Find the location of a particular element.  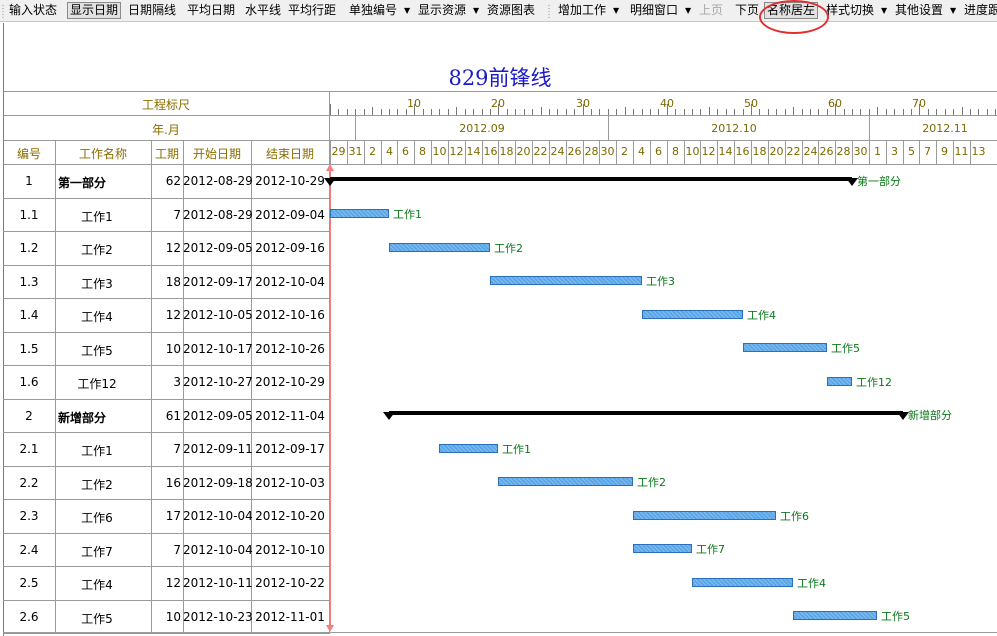

task-start-date: 2012-10-17 is located at coordinates (218, 349).